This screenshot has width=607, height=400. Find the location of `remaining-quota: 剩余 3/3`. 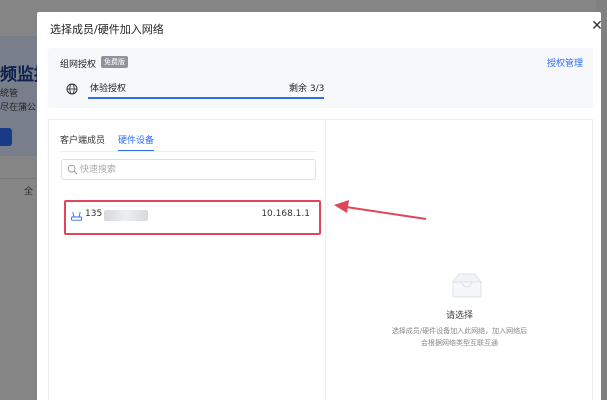

remaining-quota: 剩余 3/3 is located at coordinates (307, 89).